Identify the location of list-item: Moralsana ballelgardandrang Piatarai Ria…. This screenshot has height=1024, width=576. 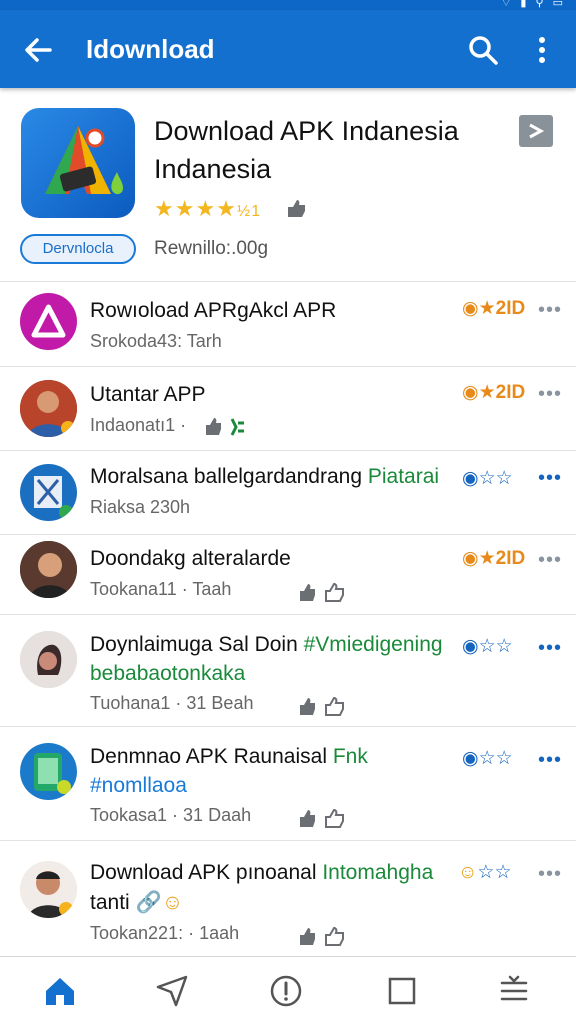
(288, 493).